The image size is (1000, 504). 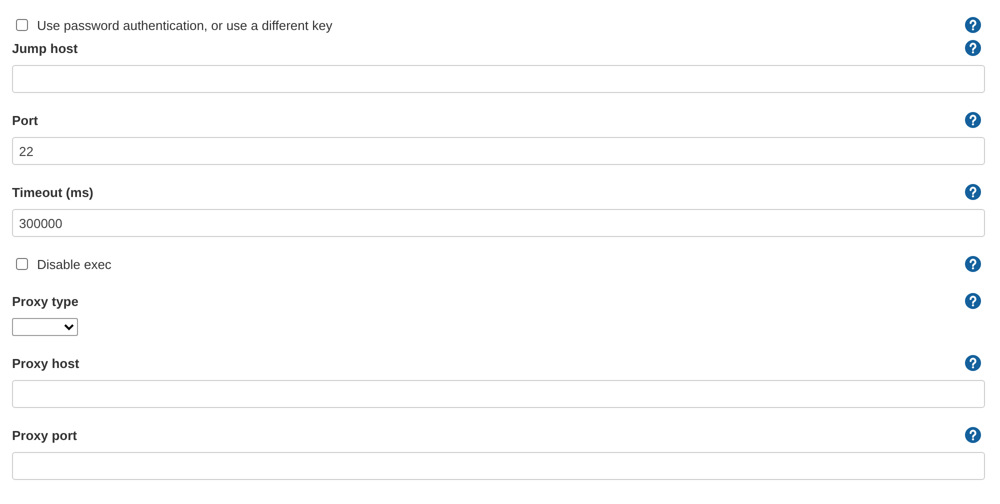 What do you see at coordinates (25, 120) in the screenshot?
I see `field-label: Port` at bounding box center [25, 120].